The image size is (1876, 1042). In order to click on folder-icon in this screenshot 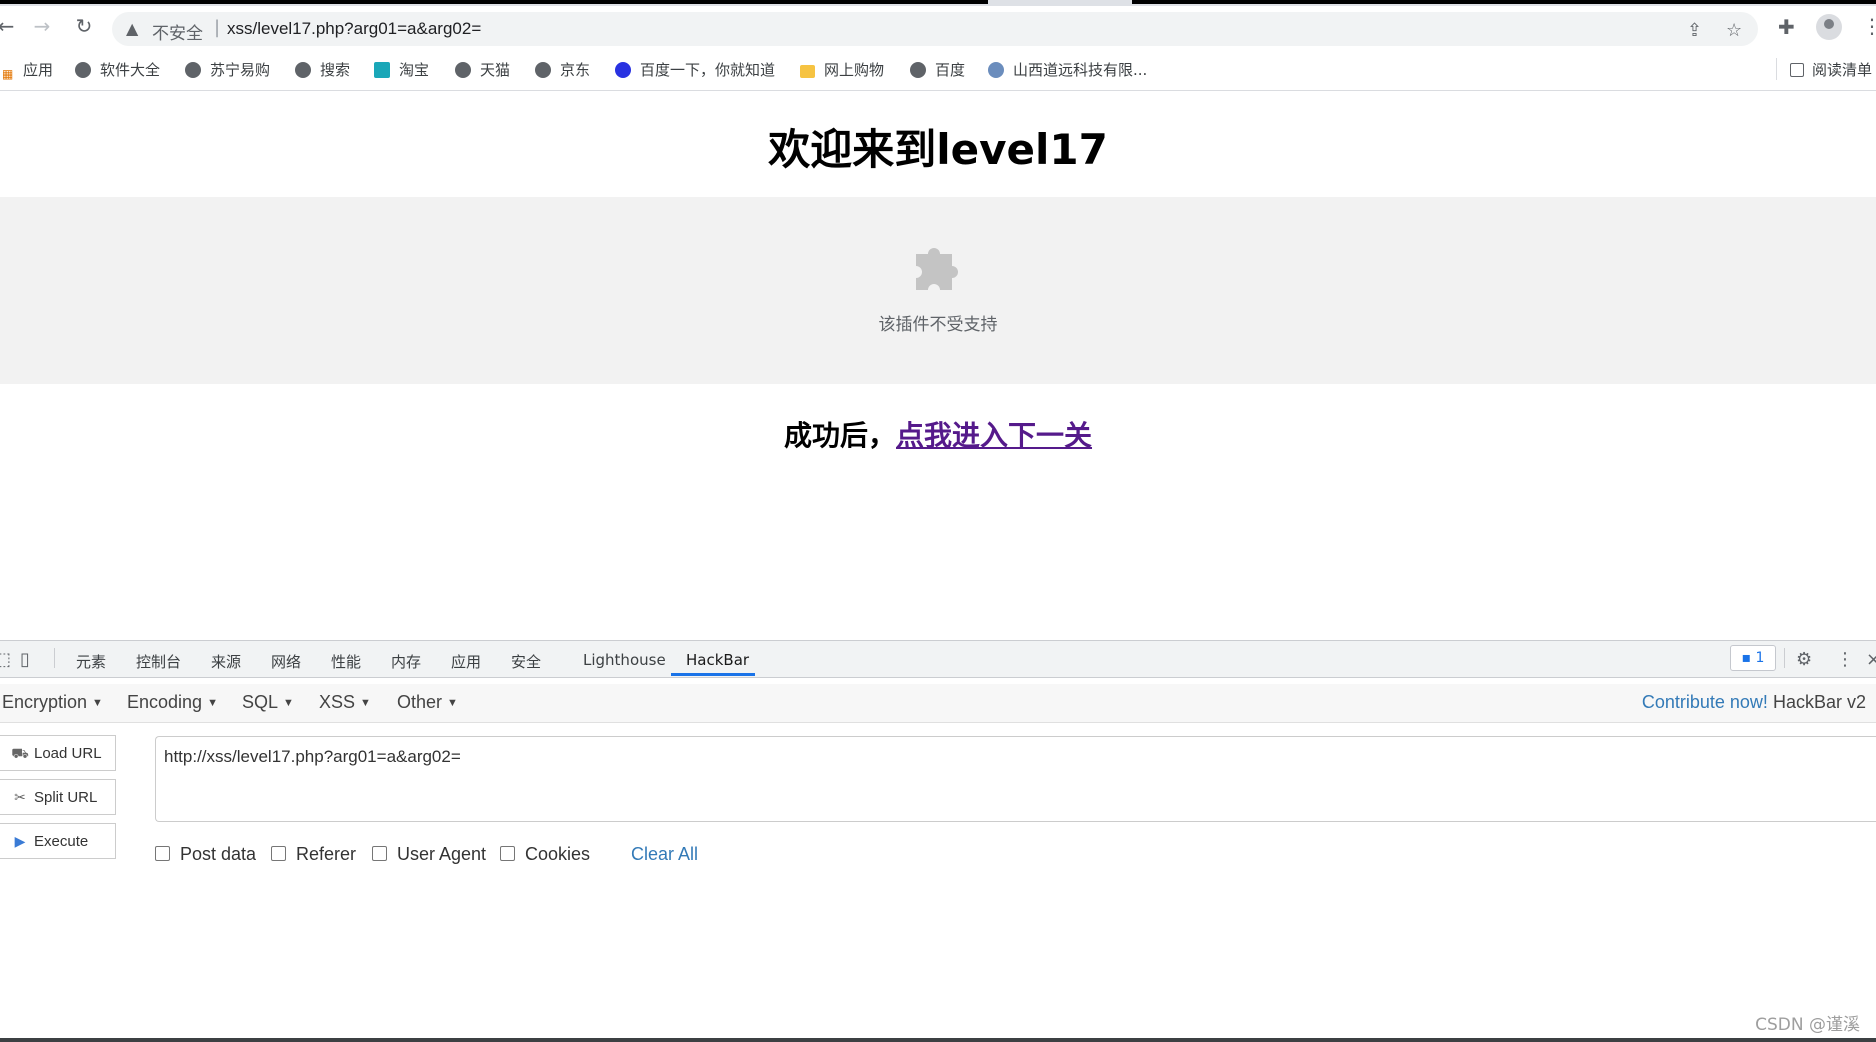, I will do `click(807, 71)`.